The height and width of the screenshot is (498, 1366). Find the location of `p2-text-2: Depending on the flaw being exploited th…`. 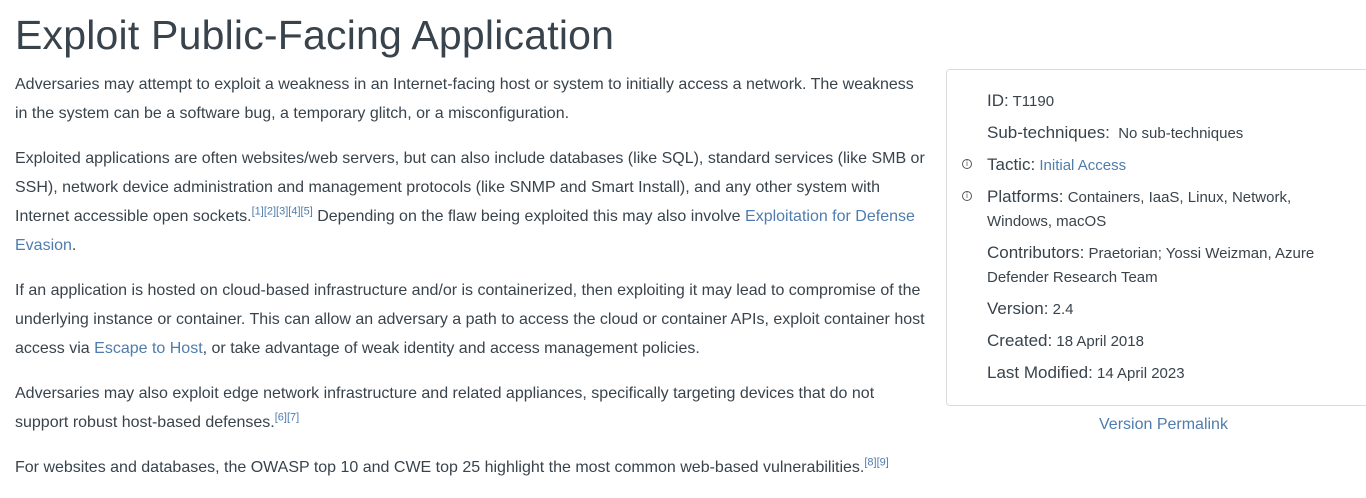

p2-text-2: Depending on the flaw being exploited th… is located at coordinates (529, 216).